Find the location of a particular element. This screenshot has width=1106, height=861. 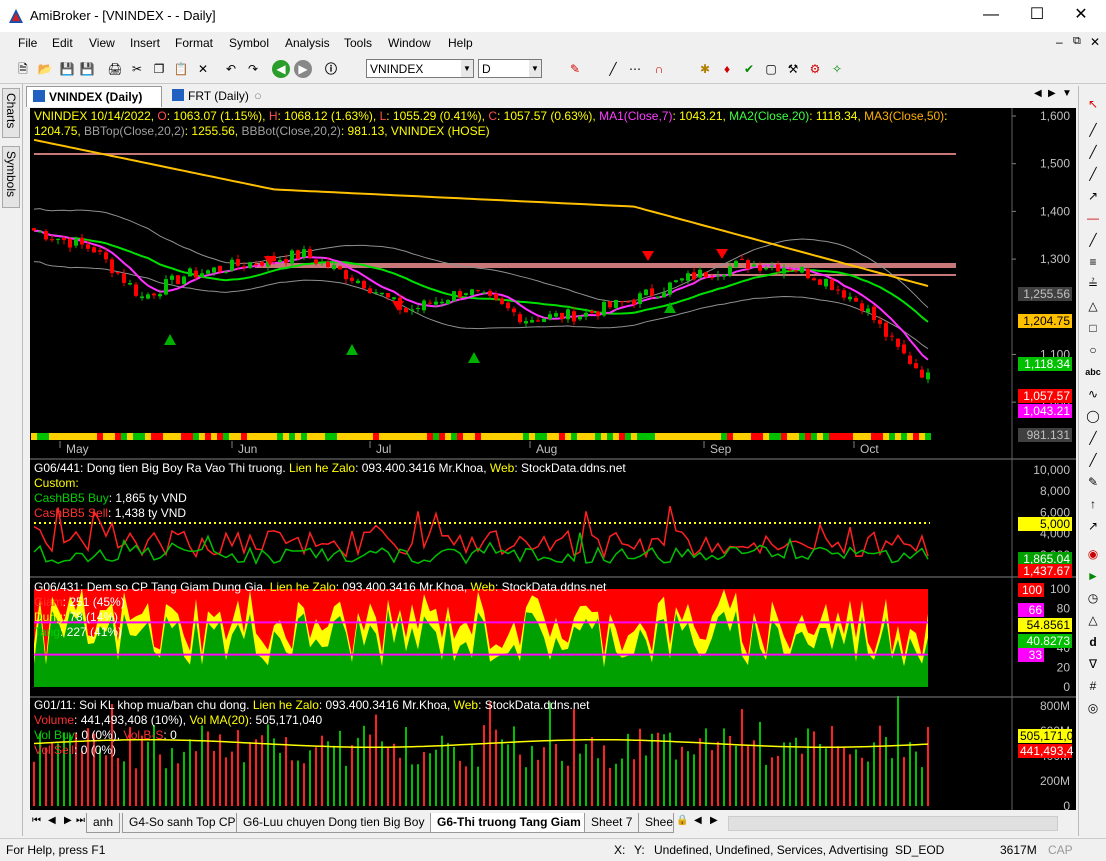

new-tab-icon: ○ is located at coordinates (258, 95).